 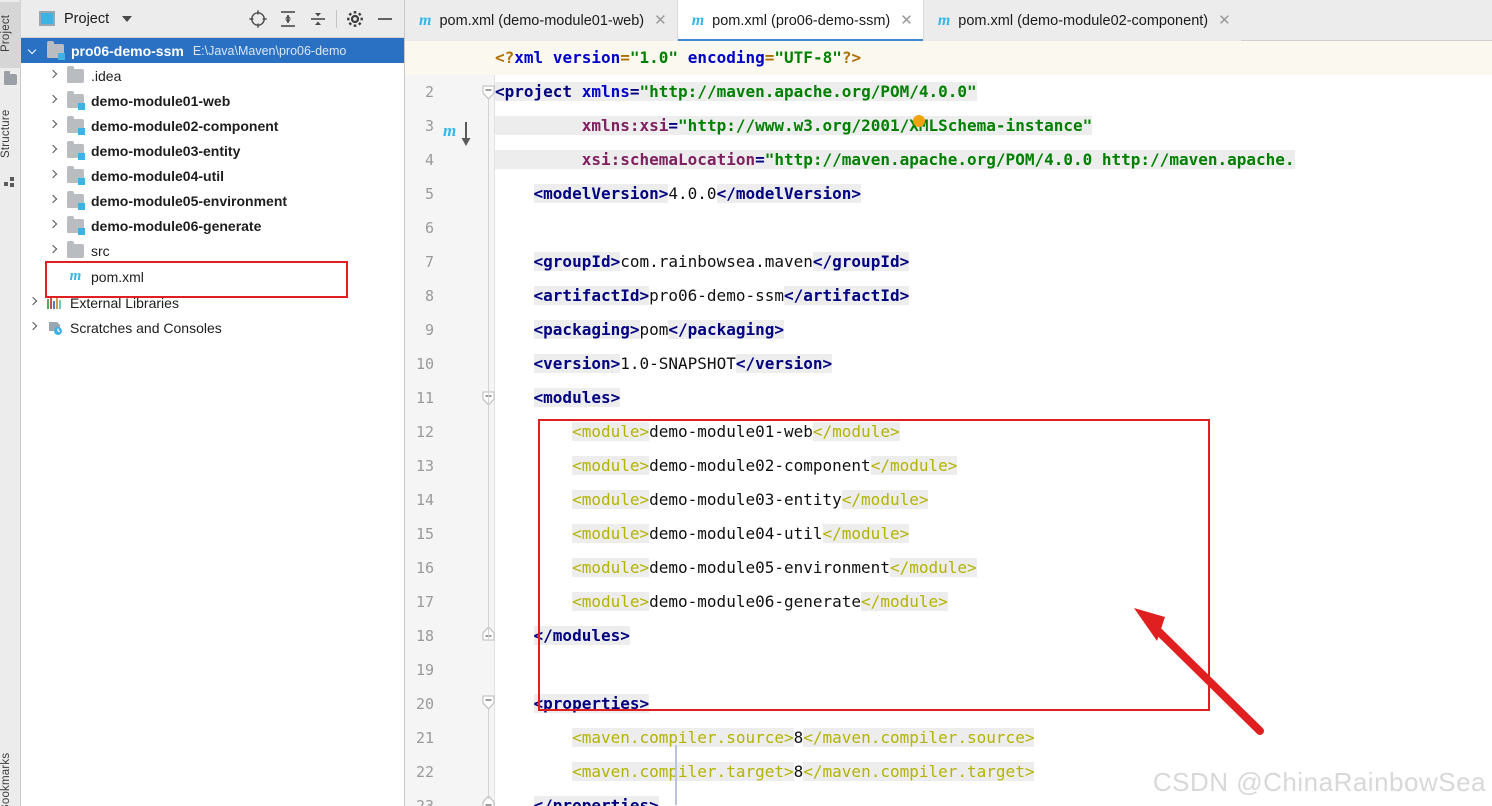 What do you see at coordinates (429, 160) in the screenshot?
I see `line-number: 4` at bounding box center [429, 160].